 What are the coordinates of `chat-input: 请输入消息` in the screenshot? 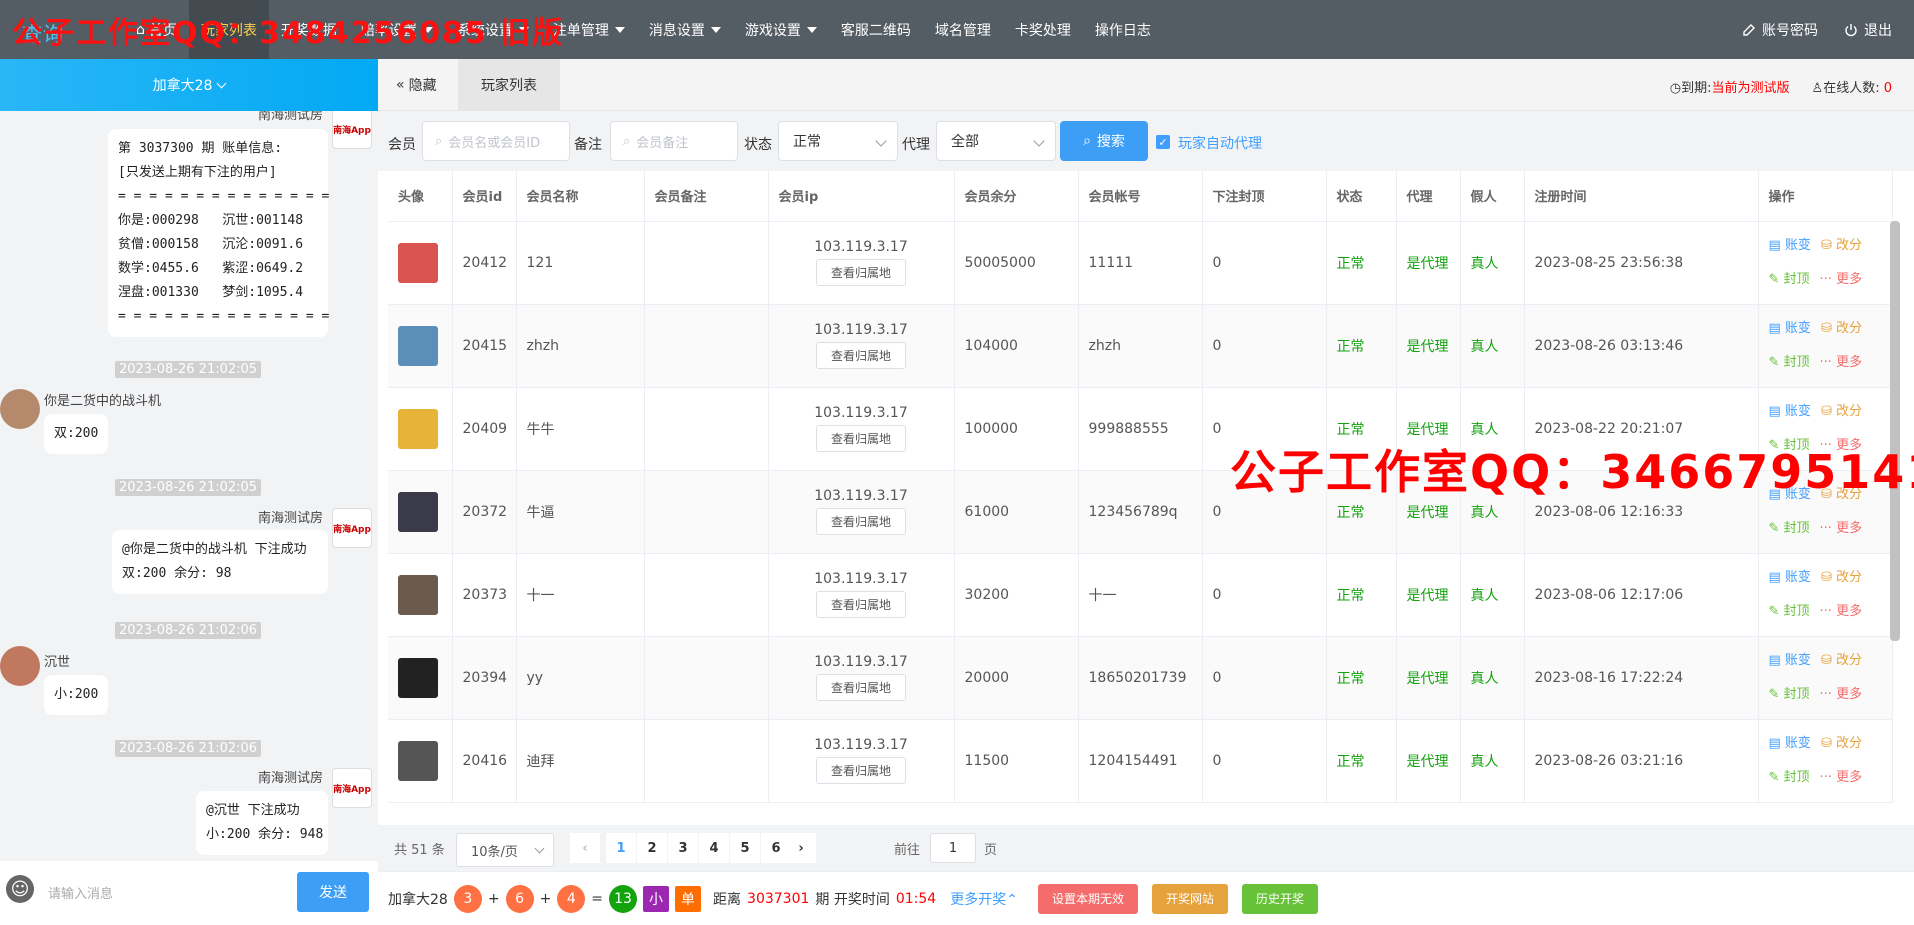 It's located at (80, 892).